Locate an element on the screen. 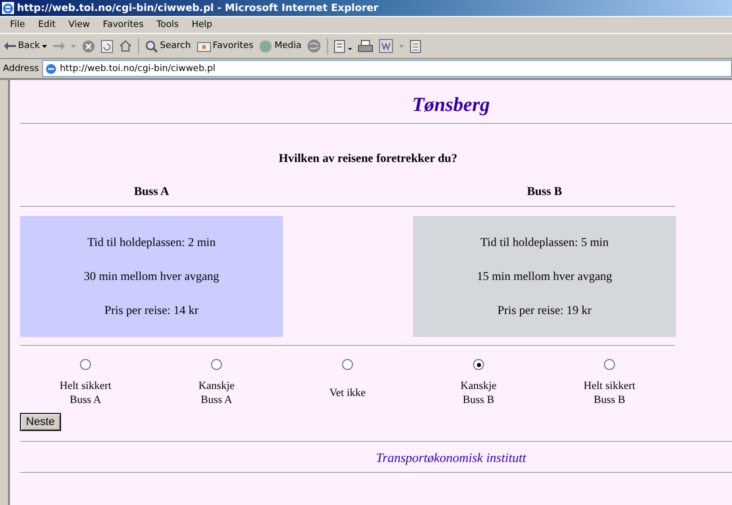  folder-icon is located at coordinates (203, 46).